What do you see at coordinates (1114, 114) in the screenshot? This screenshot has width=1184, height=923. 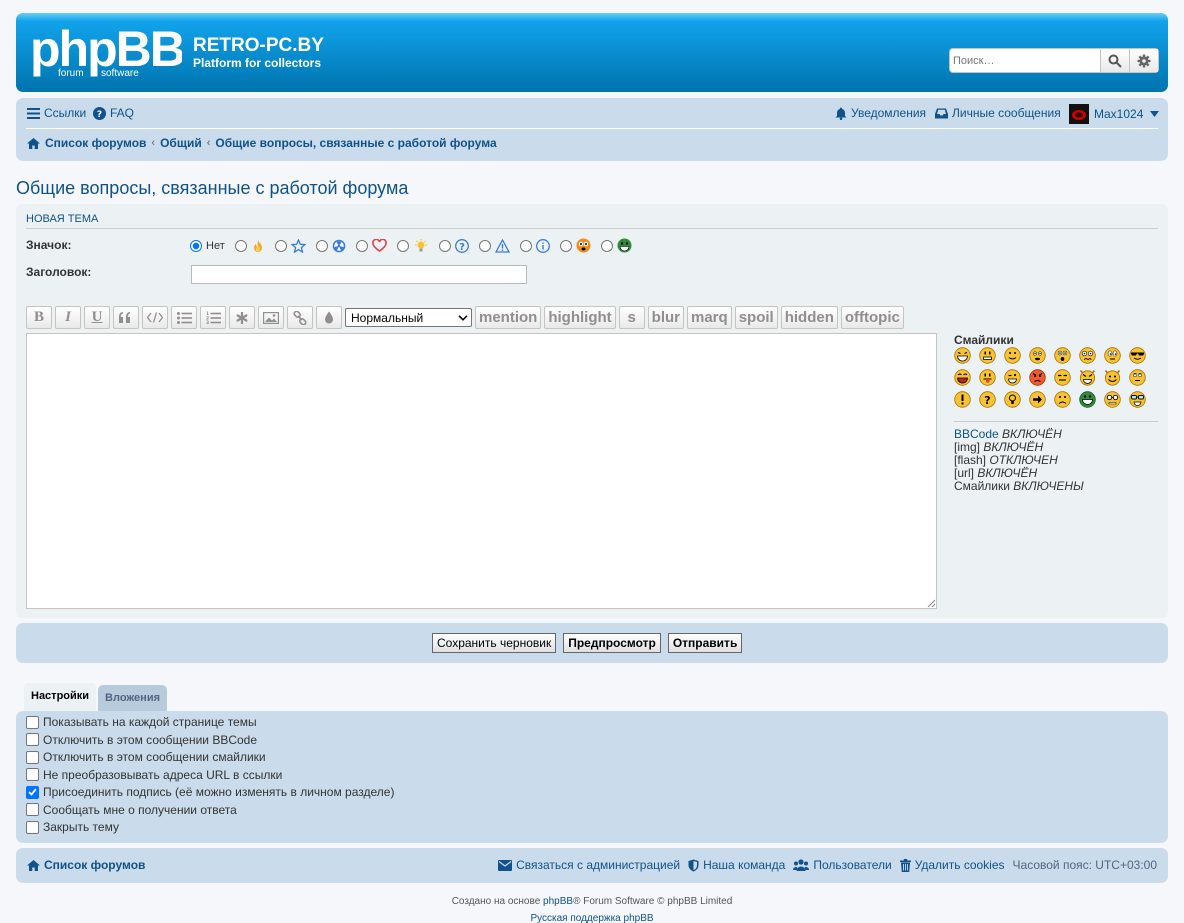 I see `user-menu: Max1024` at bounding box center [1114, 114].